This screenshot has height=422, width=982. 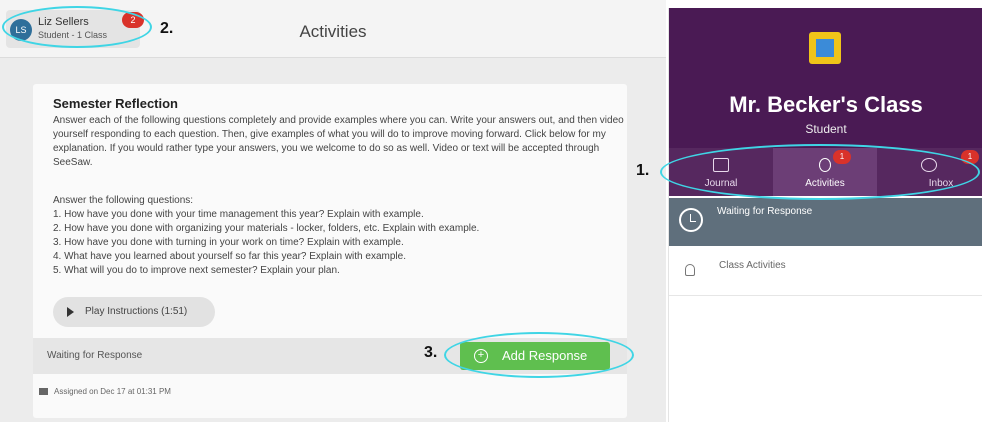 What do you see at coordinates (70, 312) in the screenshot?
I see `play-icon` at bounding box center [70, 312].